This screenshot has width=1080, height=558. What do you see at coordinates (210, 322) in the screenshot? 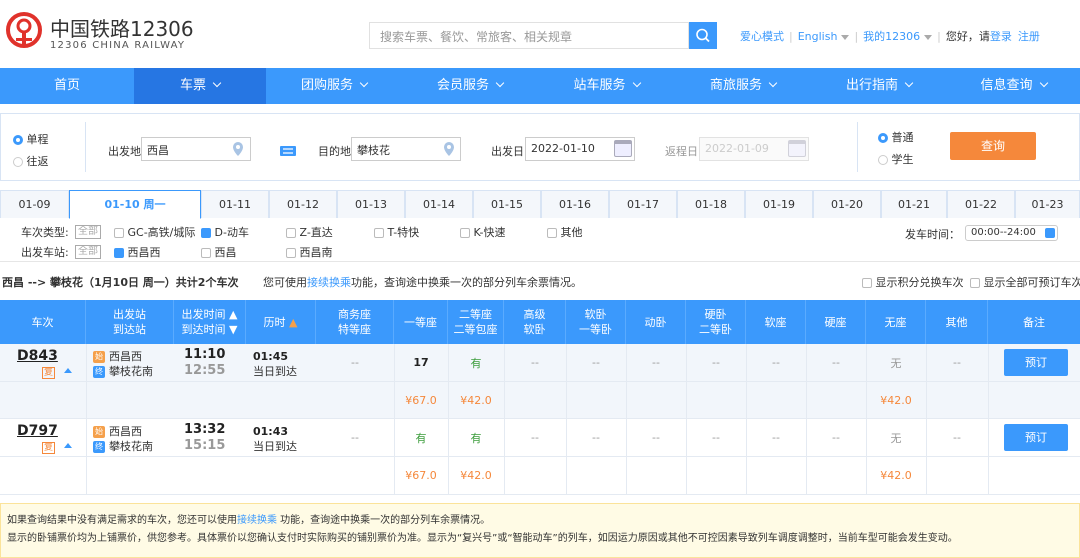
I see `col-times: 出发时间 ▲ 到达时间 ▼` at bounding box center [210, 322].